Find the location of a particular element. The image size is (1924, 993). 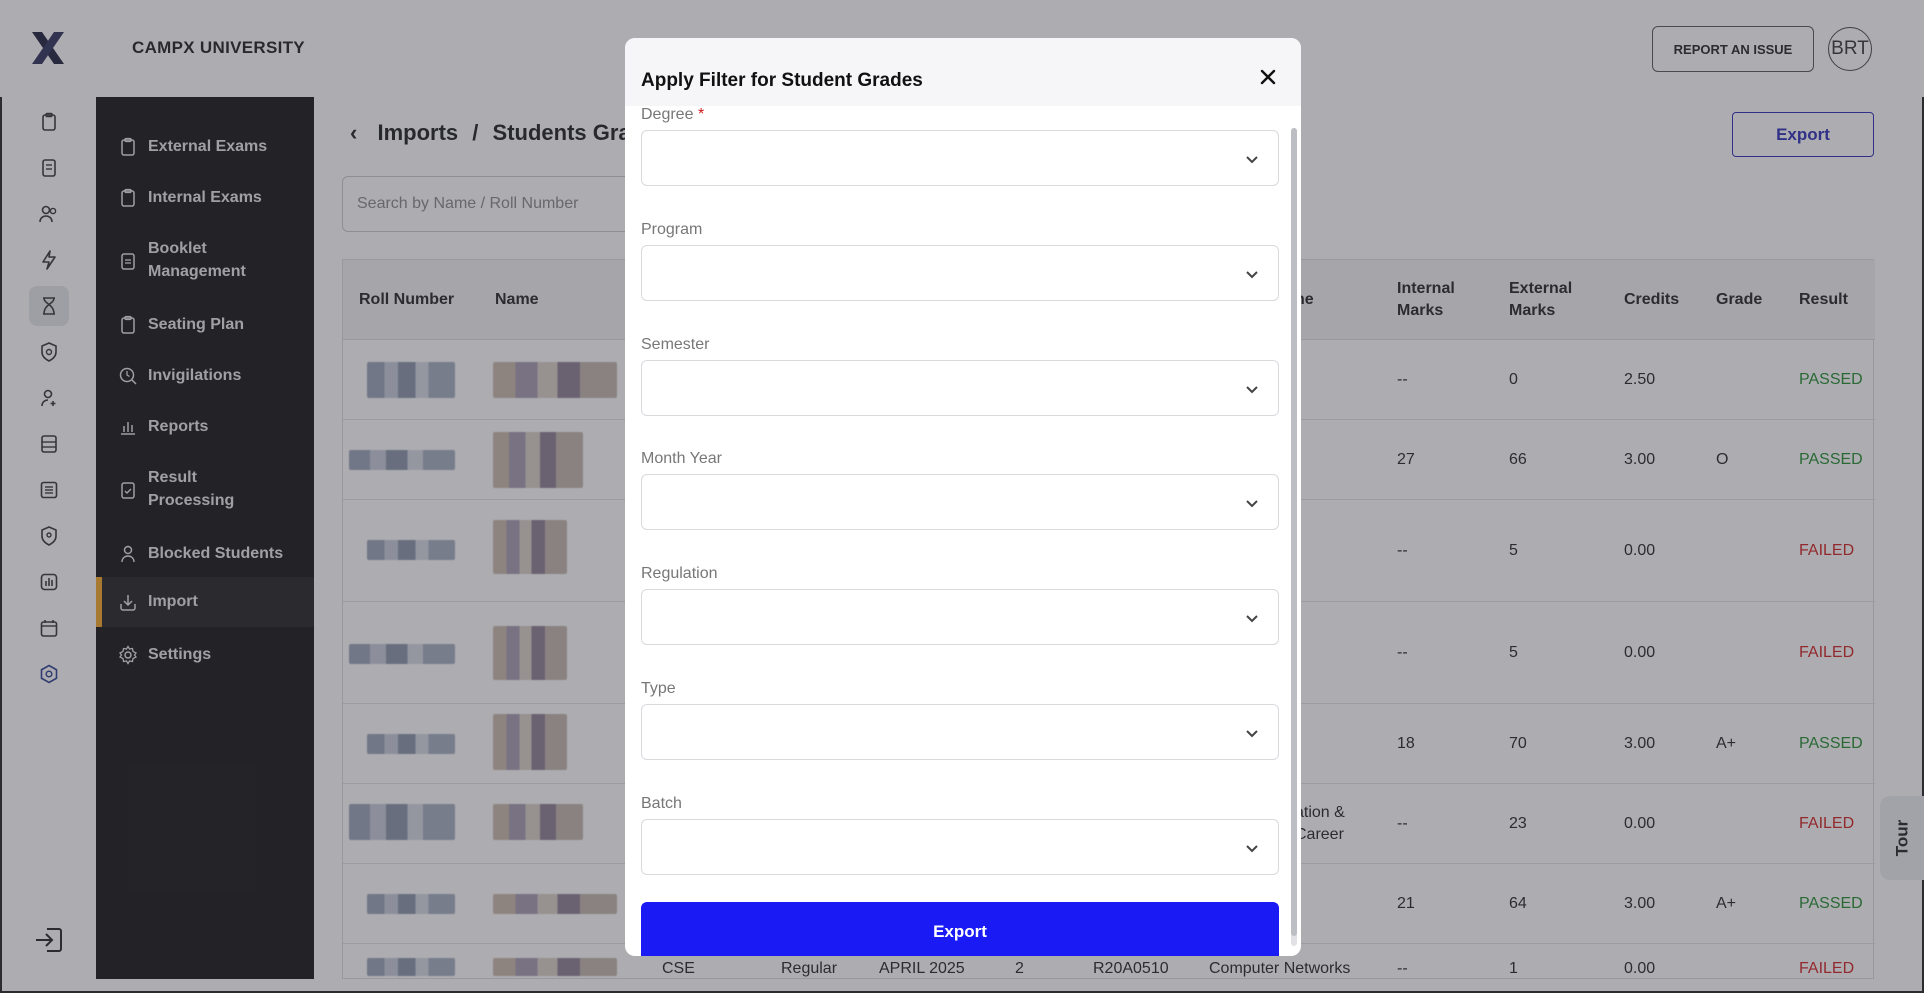

field-label-type: Type is located at coordinates (658, 688).